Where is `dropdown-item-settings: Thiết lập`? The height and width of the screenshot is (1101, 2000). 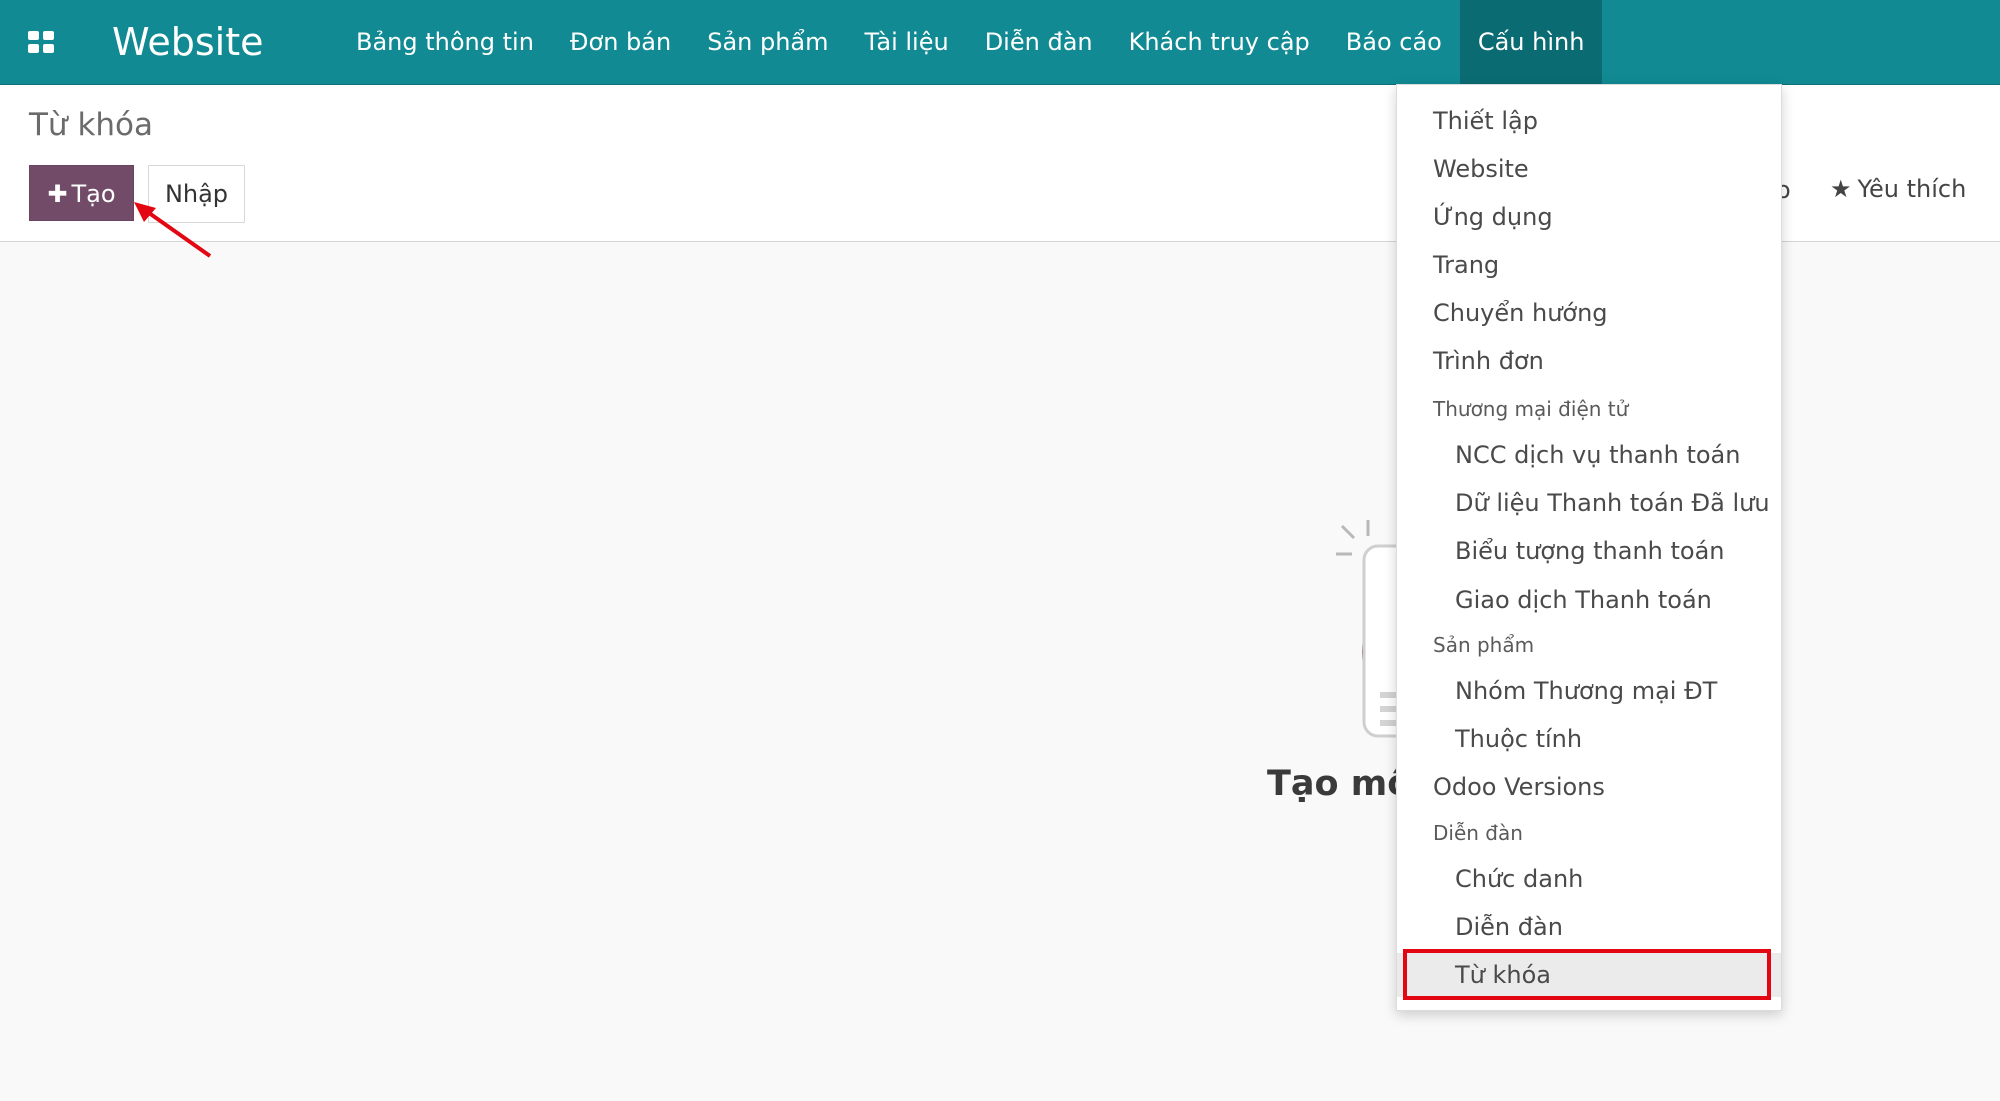
dropdown-item-settings: Thiết lập is located at coordinates (1589, 121).